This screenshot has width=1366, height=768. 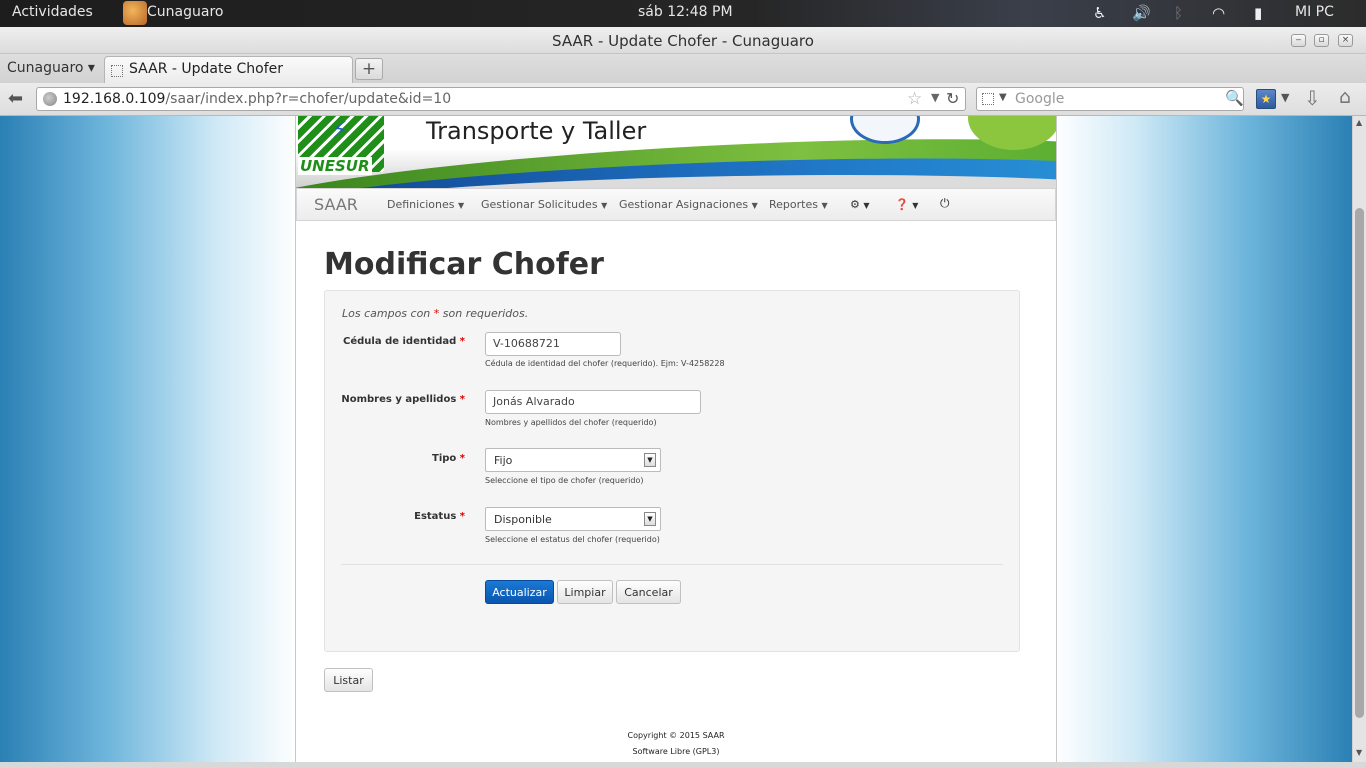 I want to click on reload-icon: ↻, so click(x=952, y=98).